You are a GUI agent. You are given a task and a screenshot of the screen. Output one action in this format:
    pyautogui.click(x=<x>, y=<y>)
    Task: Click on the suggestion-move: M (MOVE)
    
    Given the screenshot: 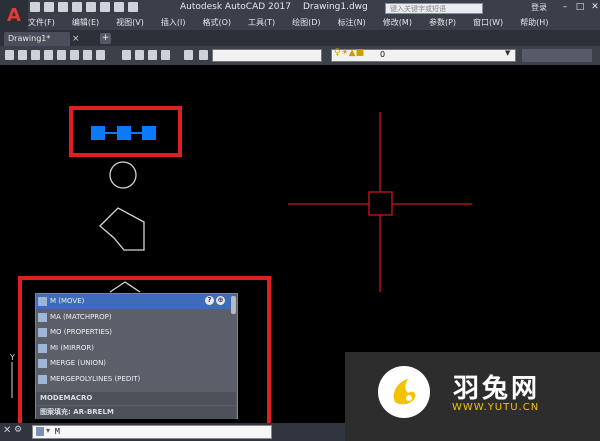 What is the action you would take?
    pyautogui.click(x=61, y=301)
    